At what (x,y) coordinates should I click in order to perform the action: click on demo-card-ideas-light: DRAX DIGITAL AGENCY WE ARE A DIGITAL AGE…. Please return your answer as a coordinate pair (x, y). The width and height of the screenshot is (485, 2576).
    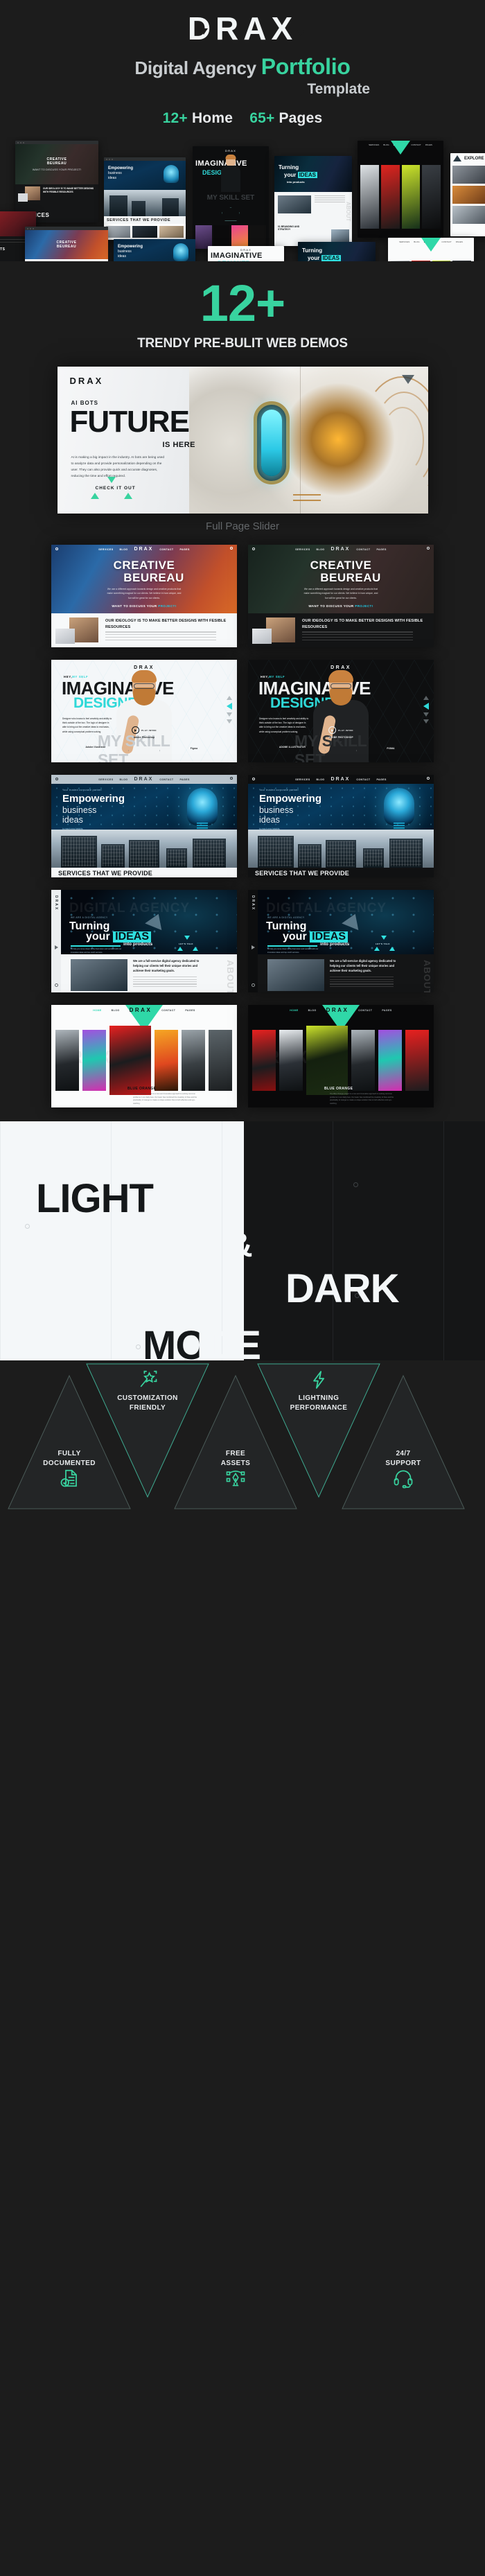
    Looking at the image, I should click on (144, 941).